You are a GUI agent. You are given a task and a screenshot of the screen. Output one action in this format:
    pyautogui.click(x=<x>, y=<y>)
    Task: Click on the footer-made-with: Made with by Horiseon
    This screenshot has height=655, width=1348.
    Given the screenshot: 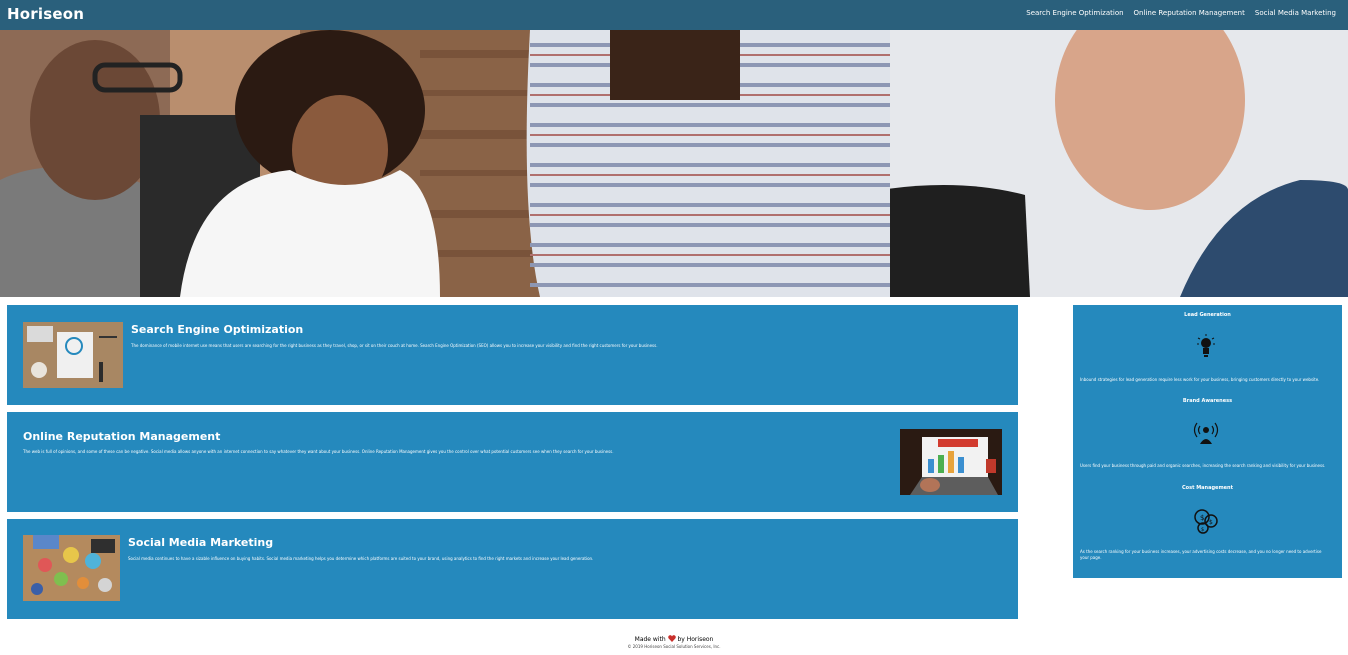 What is the action you would take?
    pyautogui.click(x=674, y=639)
    